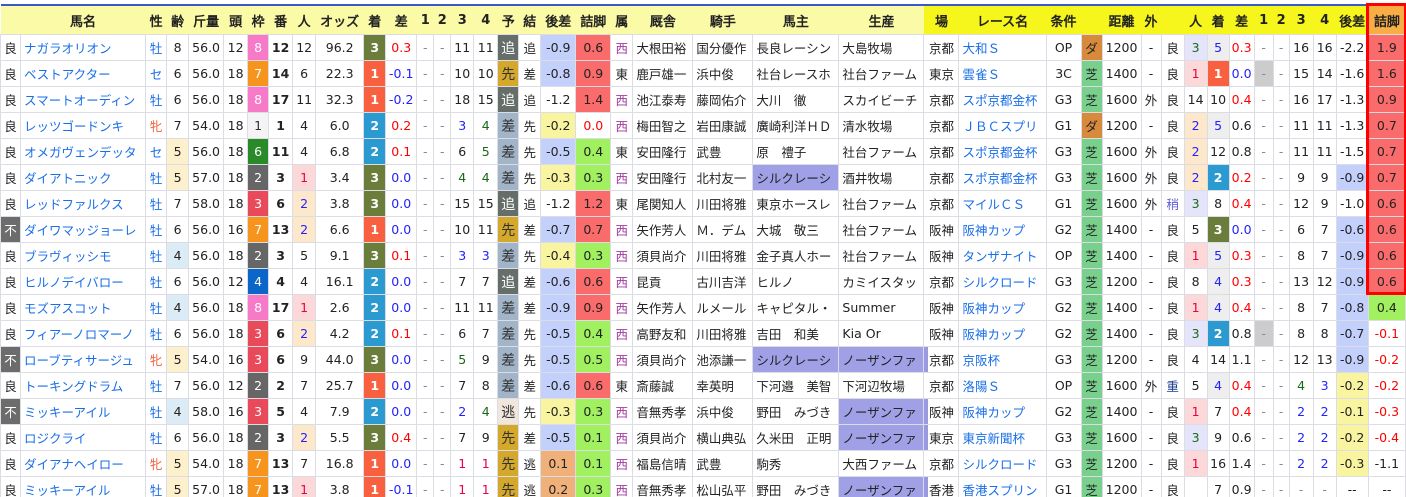  What do you see at coordinates (1325, 20) in the screenshot?
I see `header-pc4: 4` at bounding box center [1325, 20].